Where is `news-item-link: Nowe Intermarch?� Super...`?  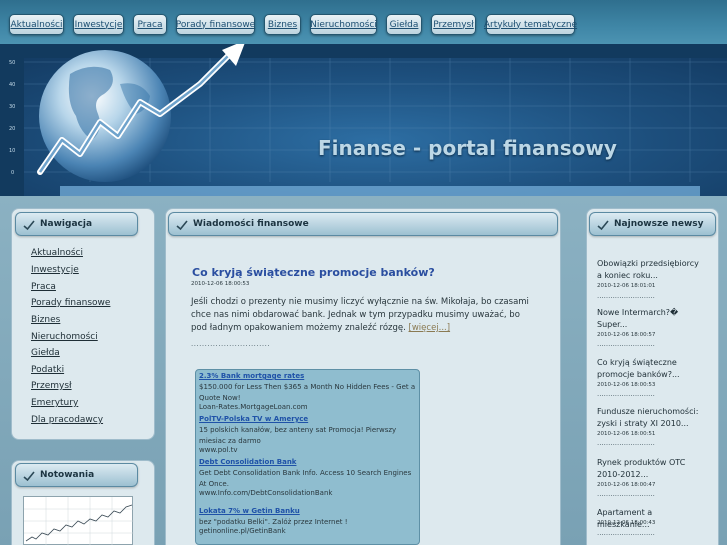 news-item-link: Nowe Intermarch?� Super... is located at coordinates (648, 319).